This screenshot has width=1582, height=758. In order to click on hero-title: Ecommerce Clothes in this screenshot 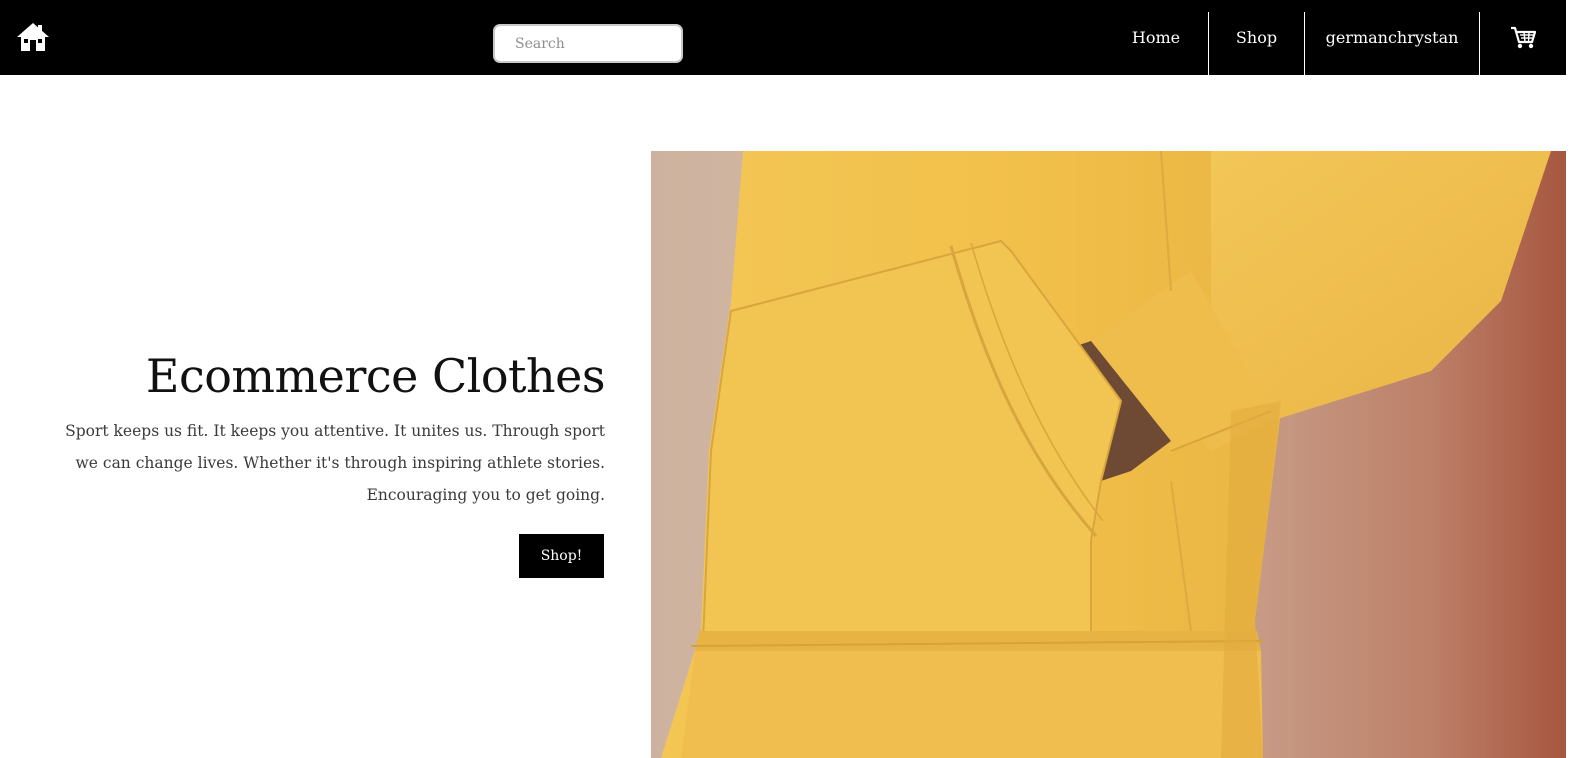, I will do `click(375, 376)`.